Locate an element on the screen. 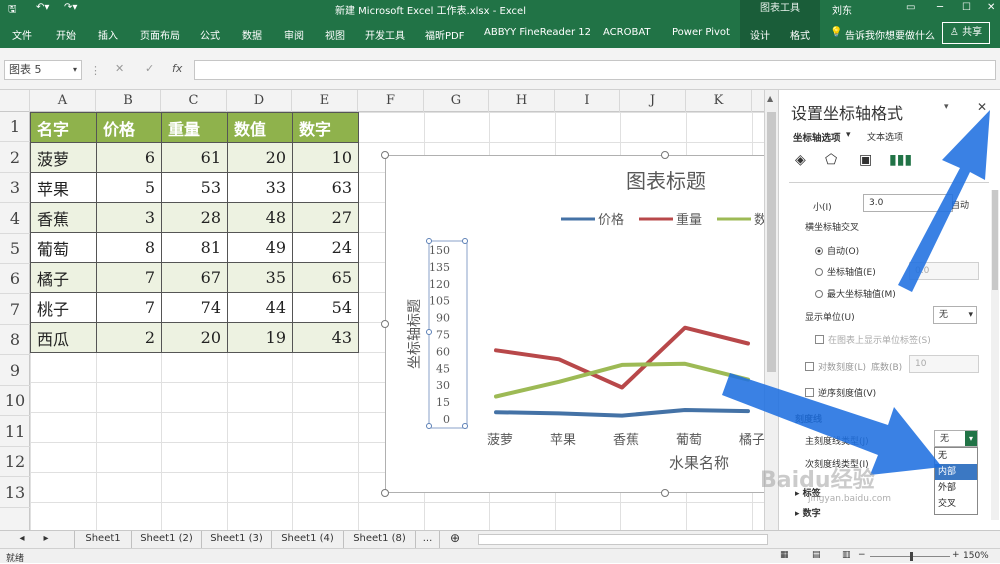 The image size is (1000, 564). tab-page-layout: 页面布局 is located at coordinates (160, 34).